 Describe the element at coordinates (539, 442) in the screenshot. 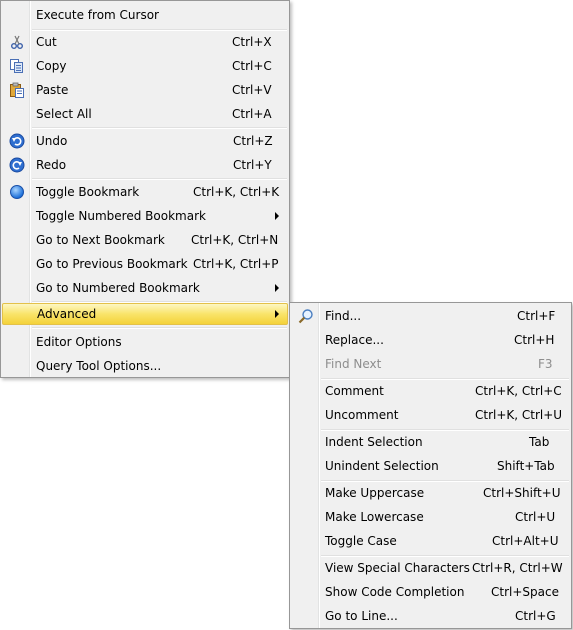

I see `menu-item-shortcut: Tab` at that location.